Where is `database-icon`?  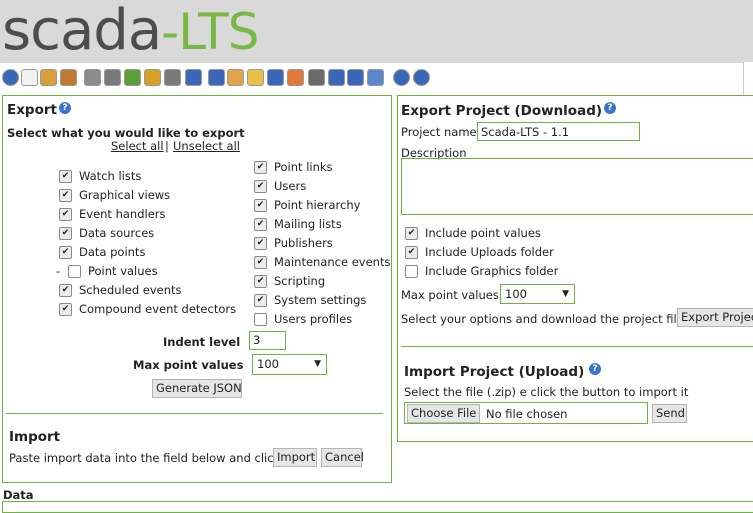 database-icon is located at coordinates (112, 77).